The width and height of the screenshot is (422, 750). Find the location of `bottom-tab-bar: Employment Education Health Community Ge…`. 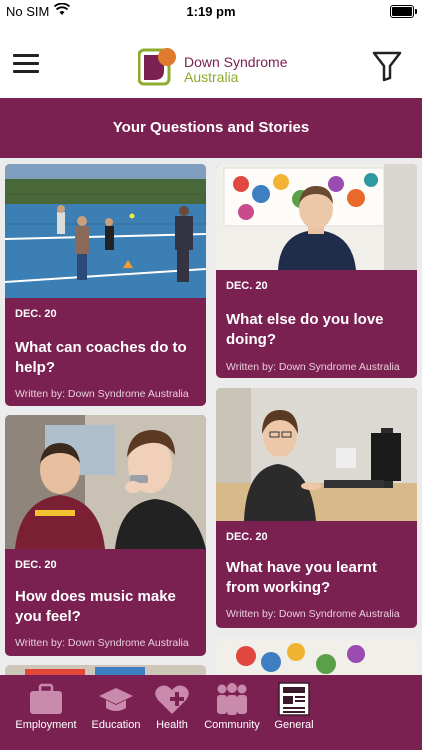

bottom-tab-bar: Employment Education Health Community Ge… is located at coordinates (211, 712).